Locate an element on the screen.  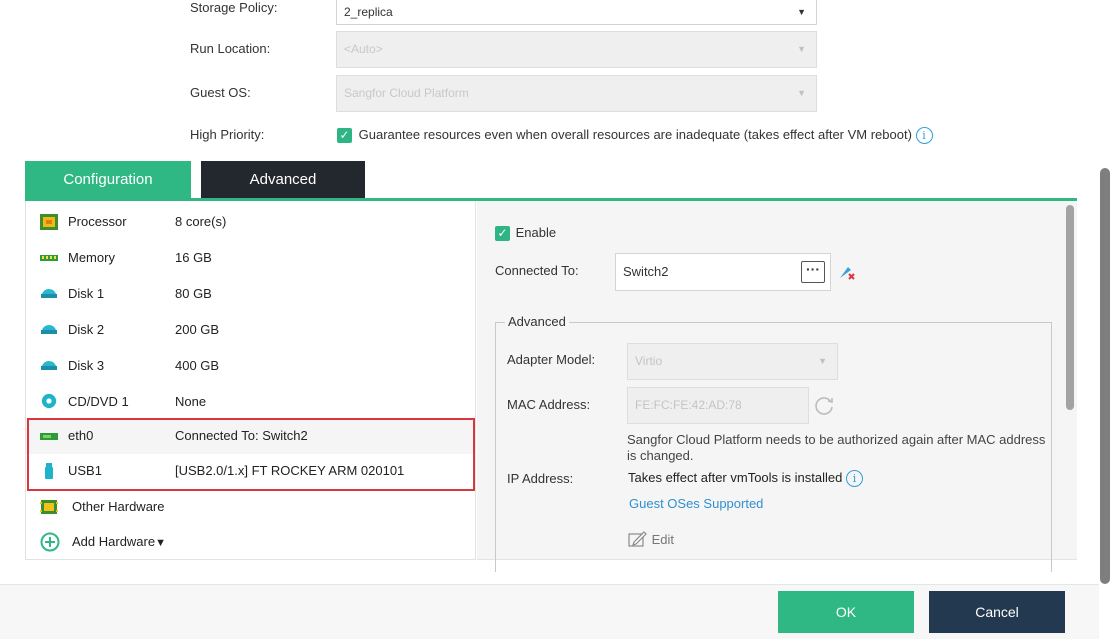
add-circle-icon is located at coordinates (50, 542).